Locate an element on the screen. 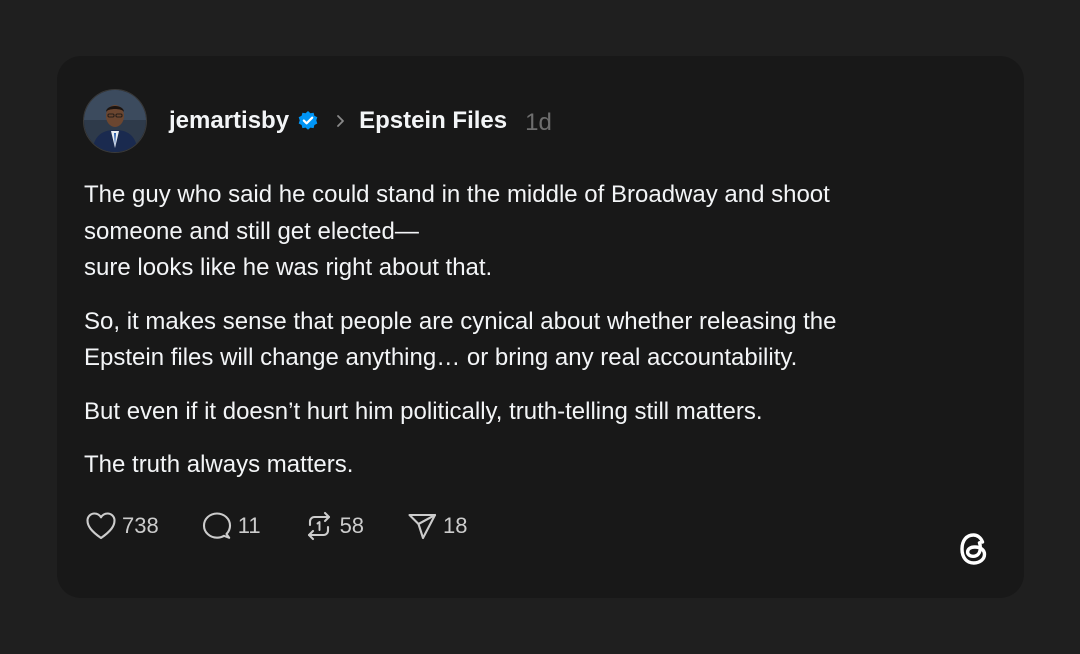  comment-bubble-icon is located at coordinates (217, 526).